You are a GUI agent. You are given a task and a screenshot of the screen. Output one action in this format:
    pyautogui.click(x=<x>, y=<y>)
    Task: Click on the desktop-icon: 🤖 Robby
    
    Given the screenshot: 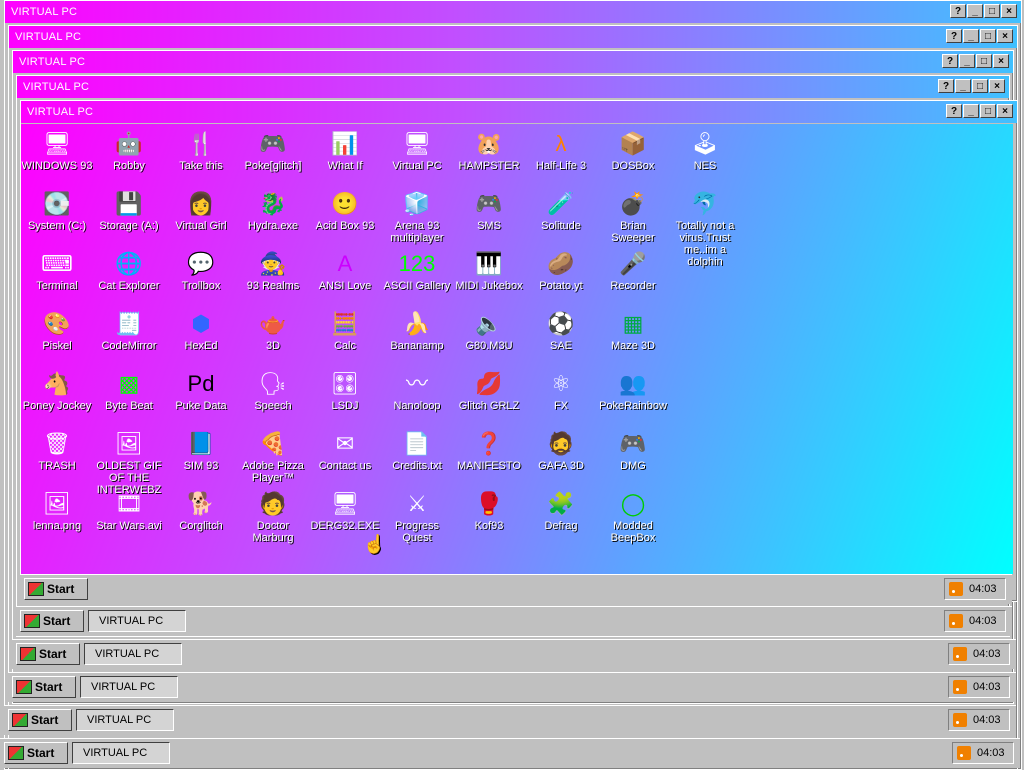 What is the action you would take?
    pyautogui.click(x=129, y=158)
    